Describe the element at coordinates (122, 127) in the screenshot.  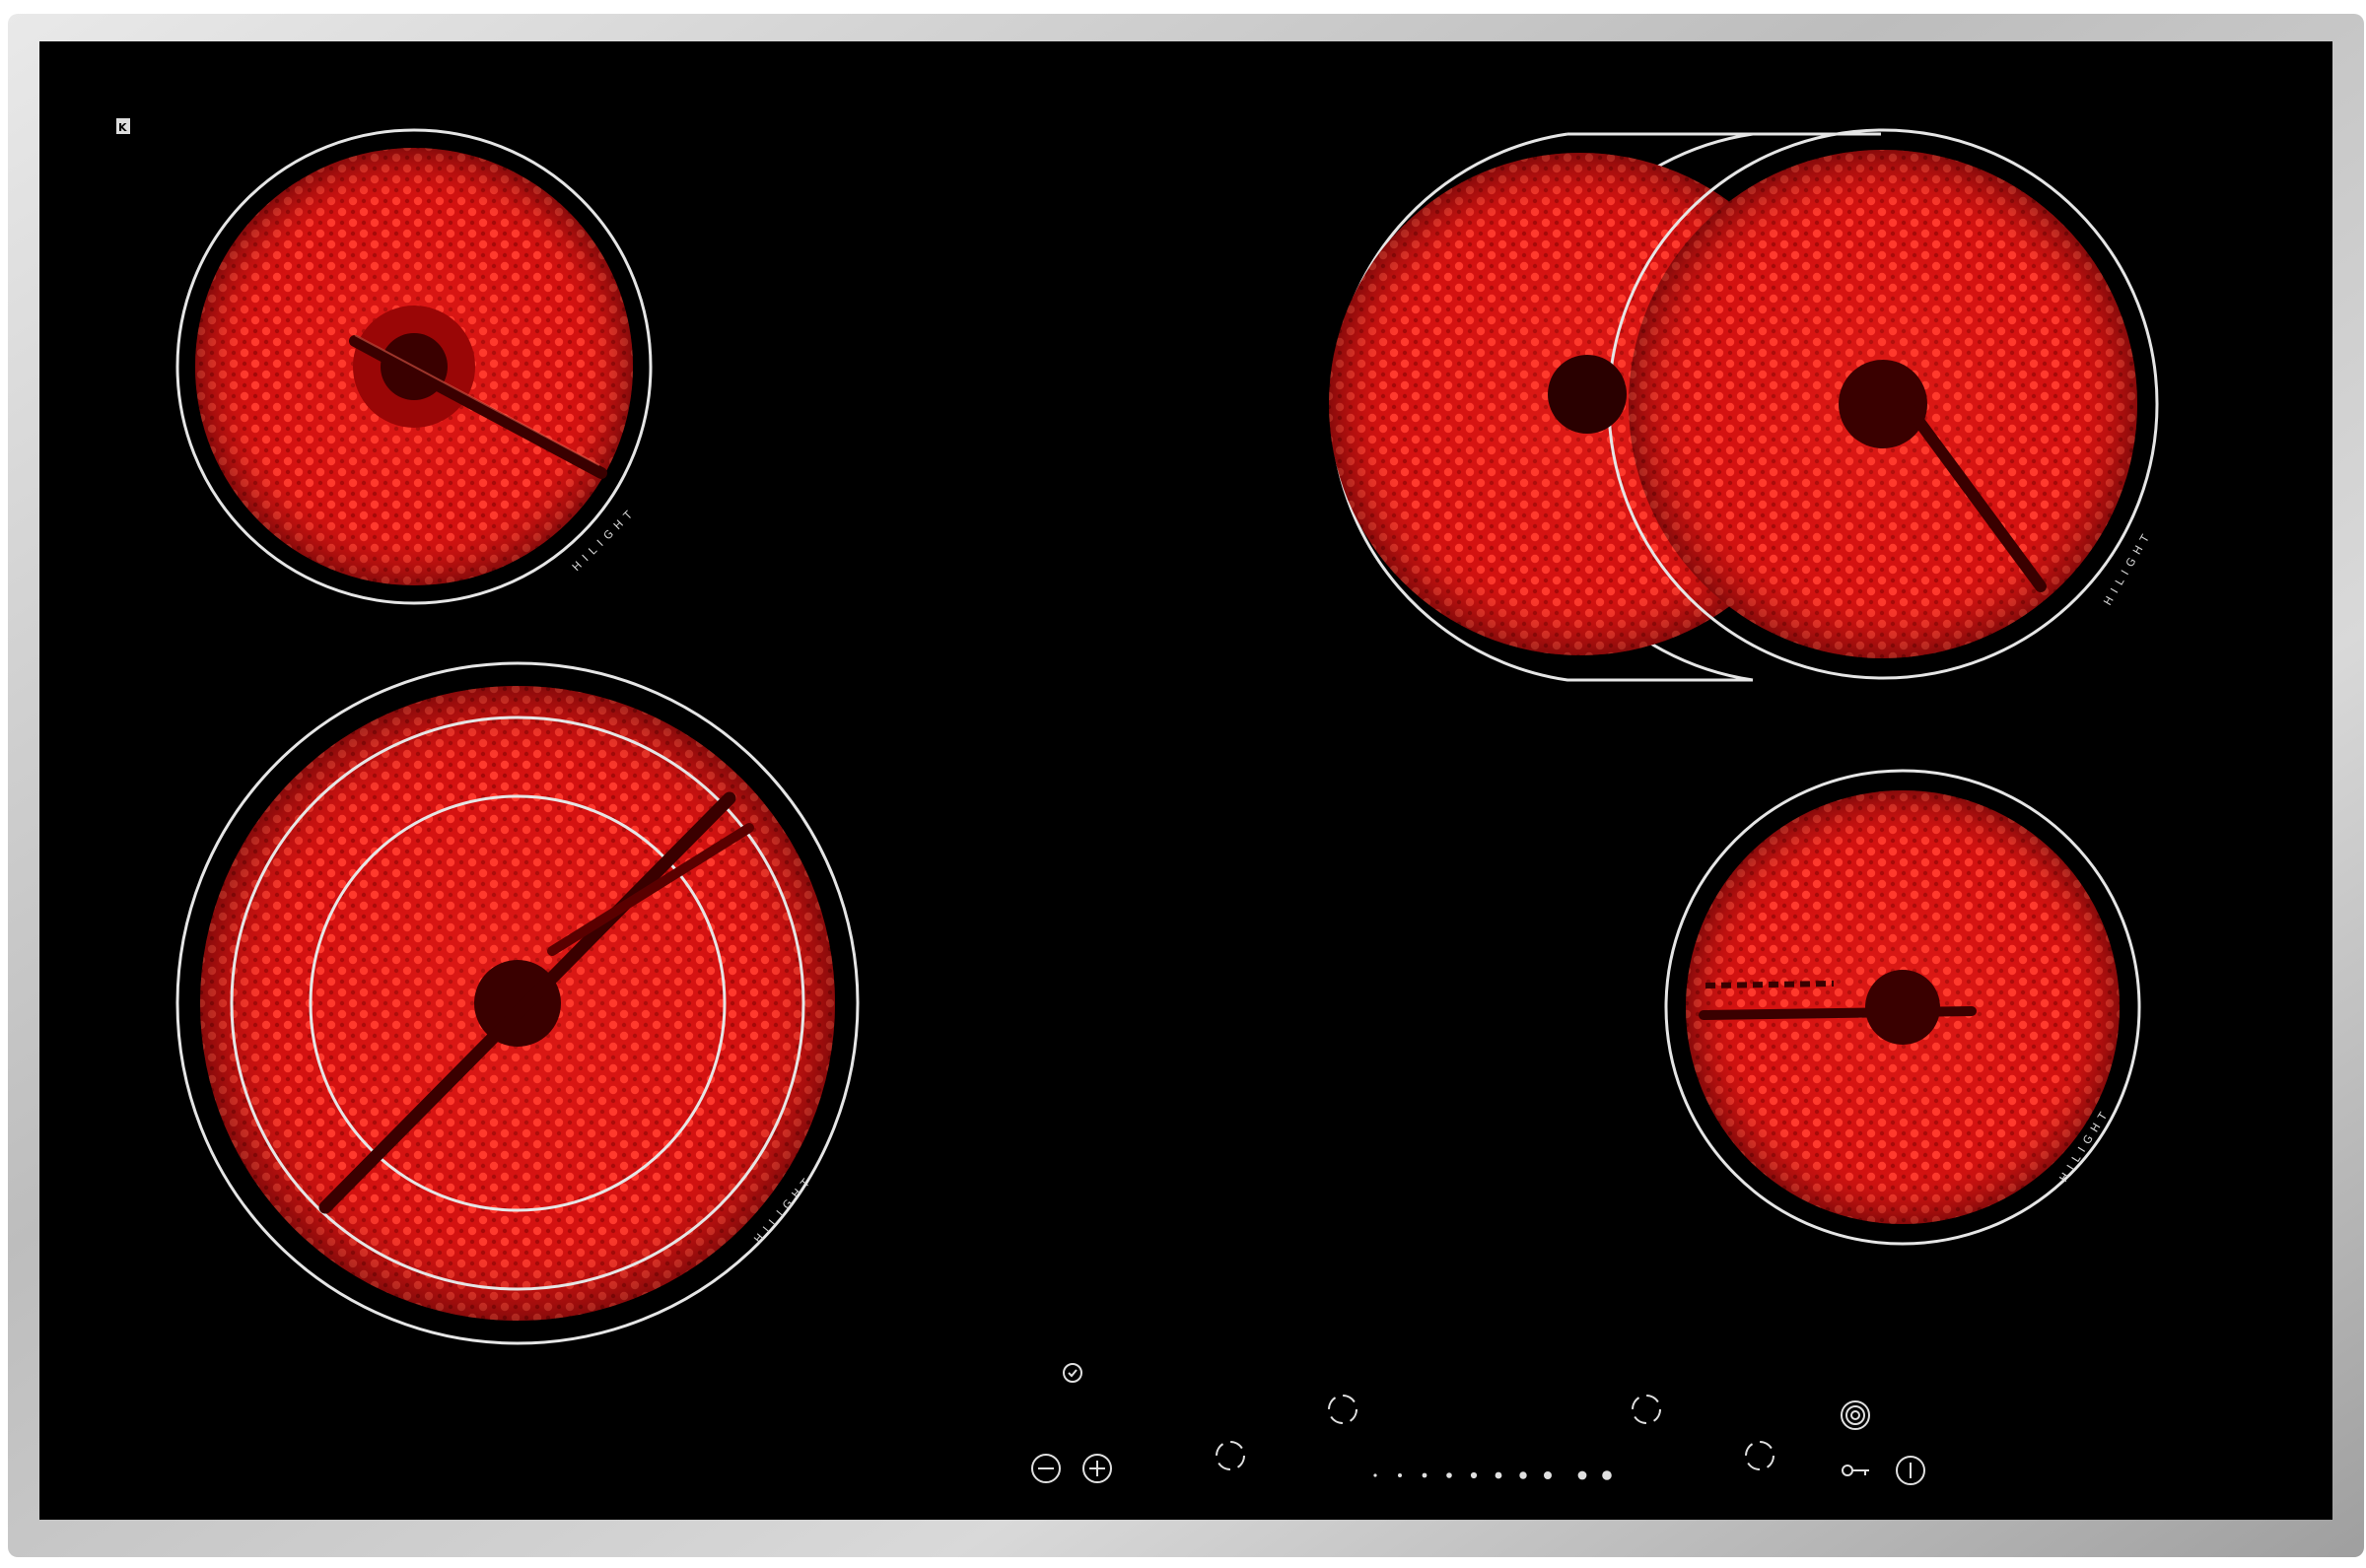
I see `brand-letter: K` at that location.